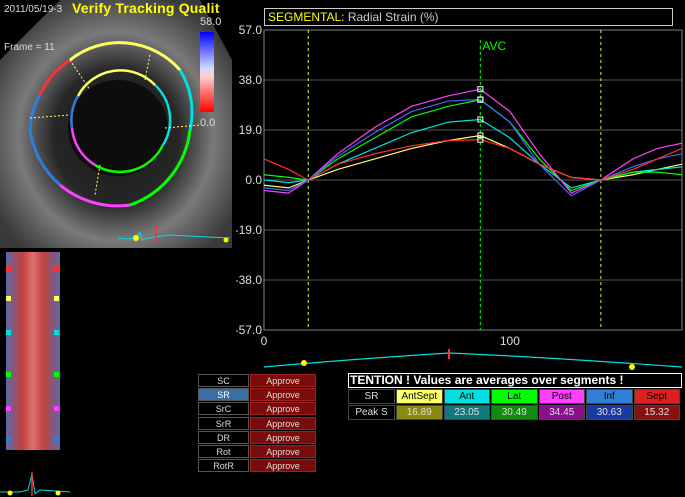 The height and width of the screenshot is (497, 685). I want to click on approve-button-sr: Approve, so click(283, 395).